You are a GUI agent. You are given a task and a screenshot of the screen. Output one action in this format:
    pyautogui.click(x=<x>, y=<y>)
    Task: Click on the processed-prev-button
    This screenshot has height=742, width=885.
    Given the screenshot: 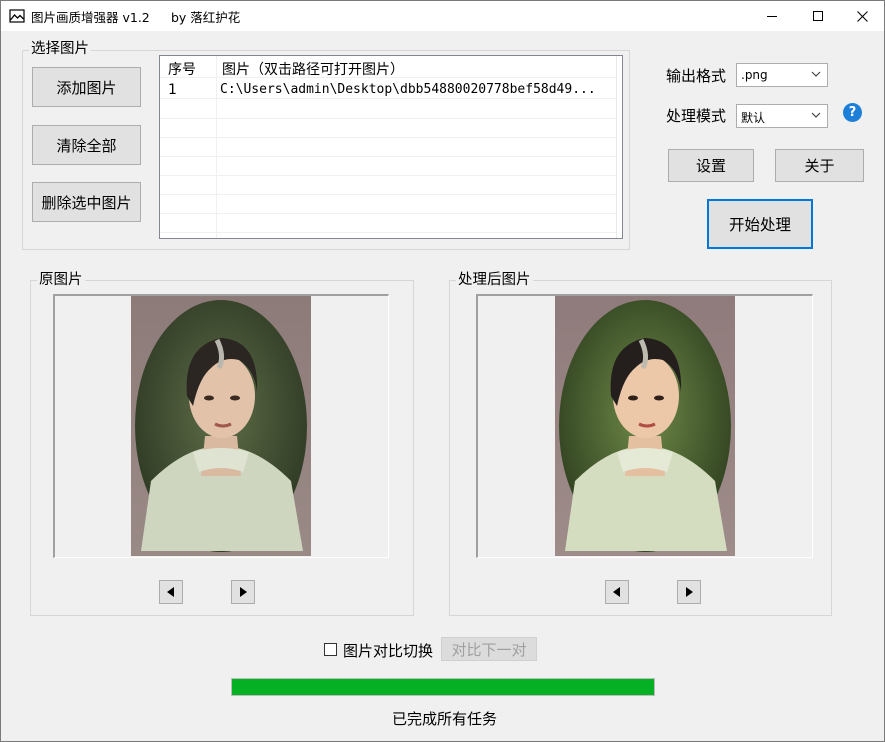 What is the action you would take?
    pyautogui.click(x=617, y=592)
    